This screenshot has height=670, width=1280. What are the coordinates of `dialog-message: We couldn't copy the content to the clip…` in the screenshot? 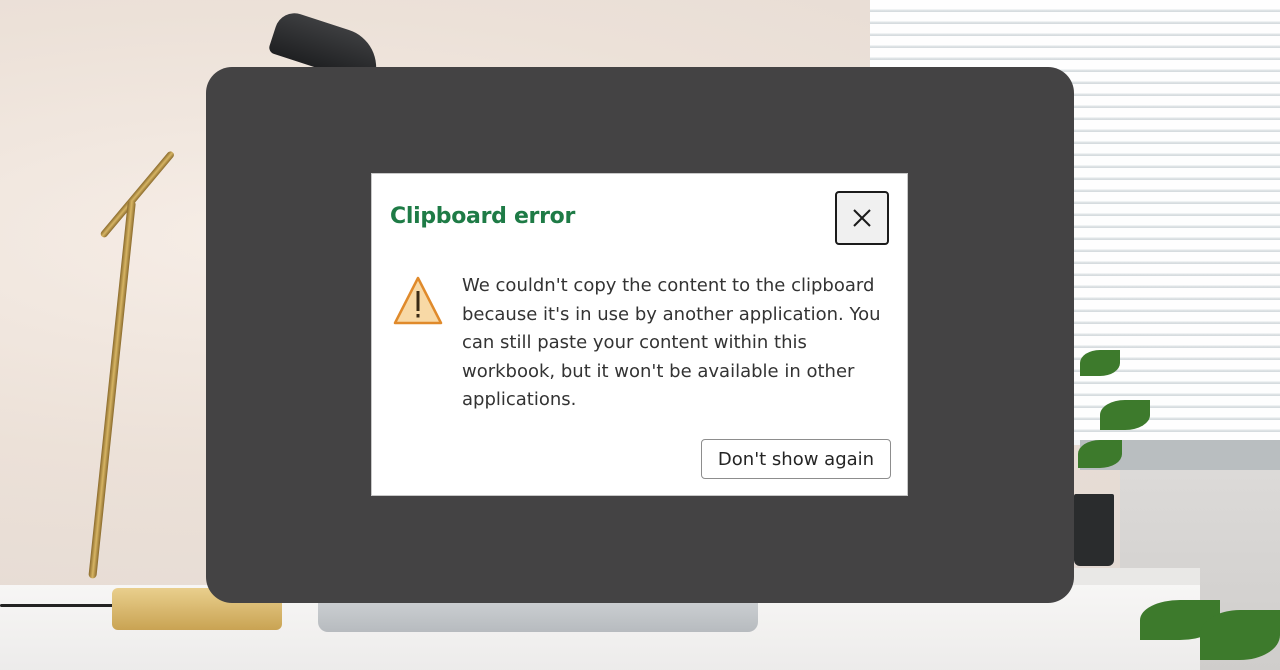 It's located at (671, 342).